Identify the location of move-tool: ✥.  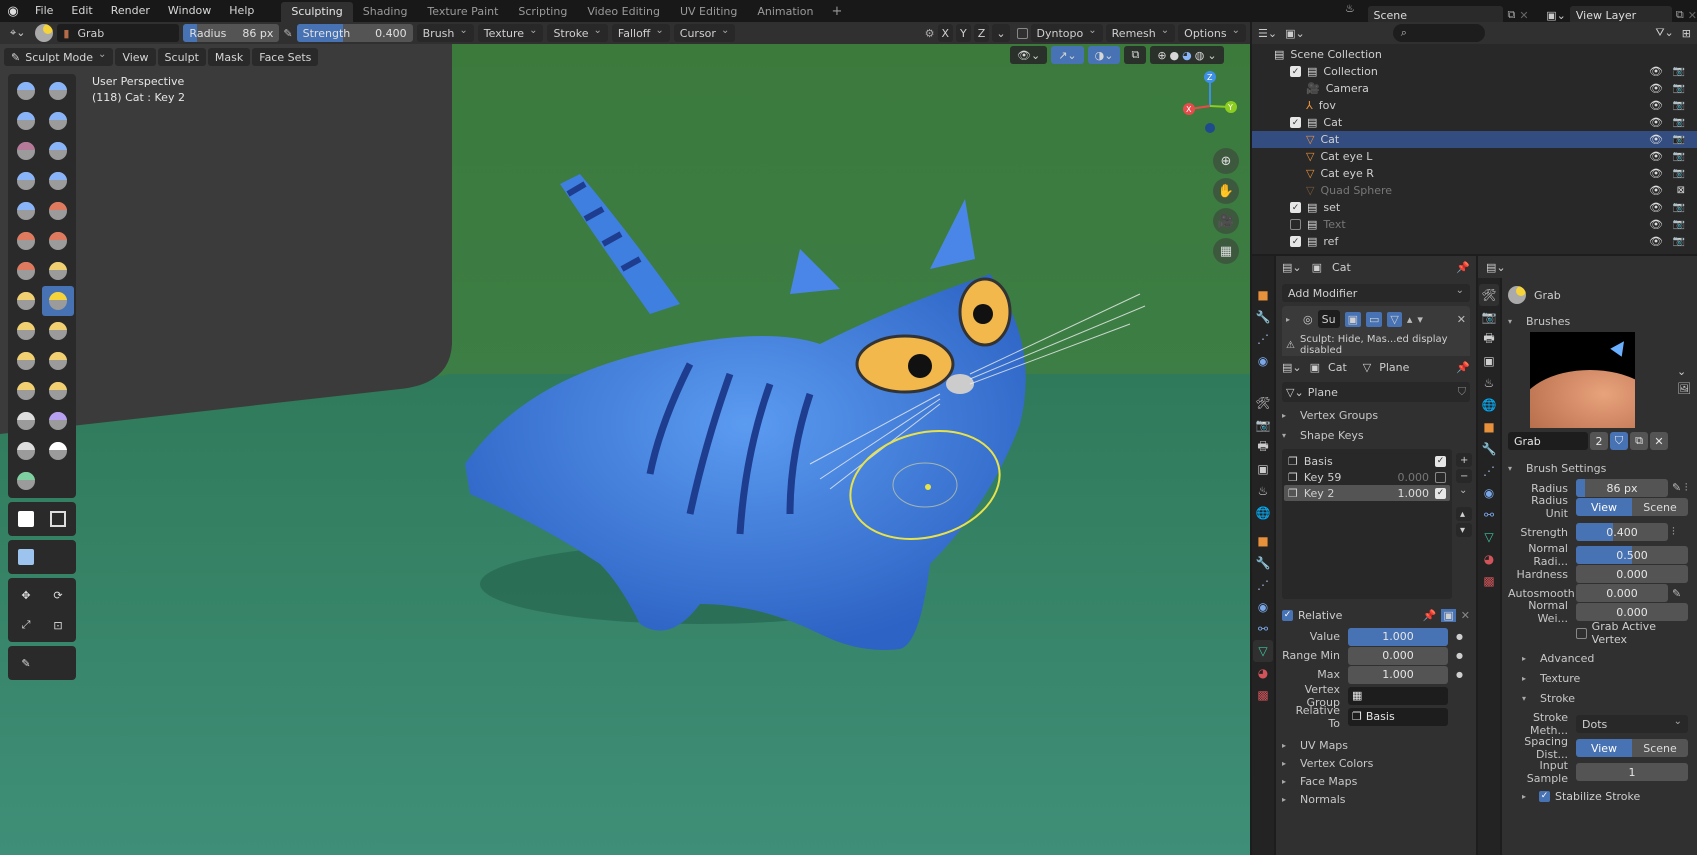
(26, 595).